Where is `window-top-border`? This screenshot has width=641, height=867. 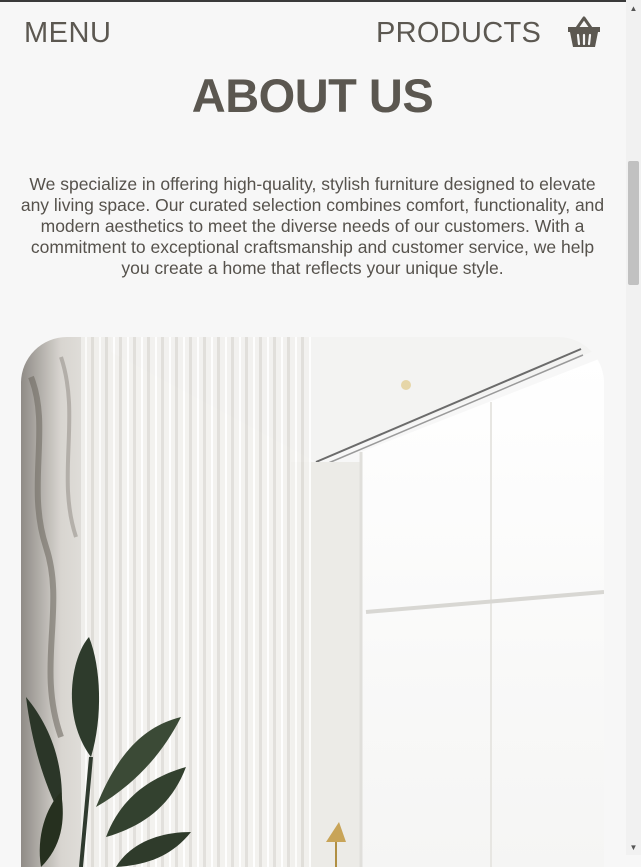
window-top-border is located at coordinates (320, 1).